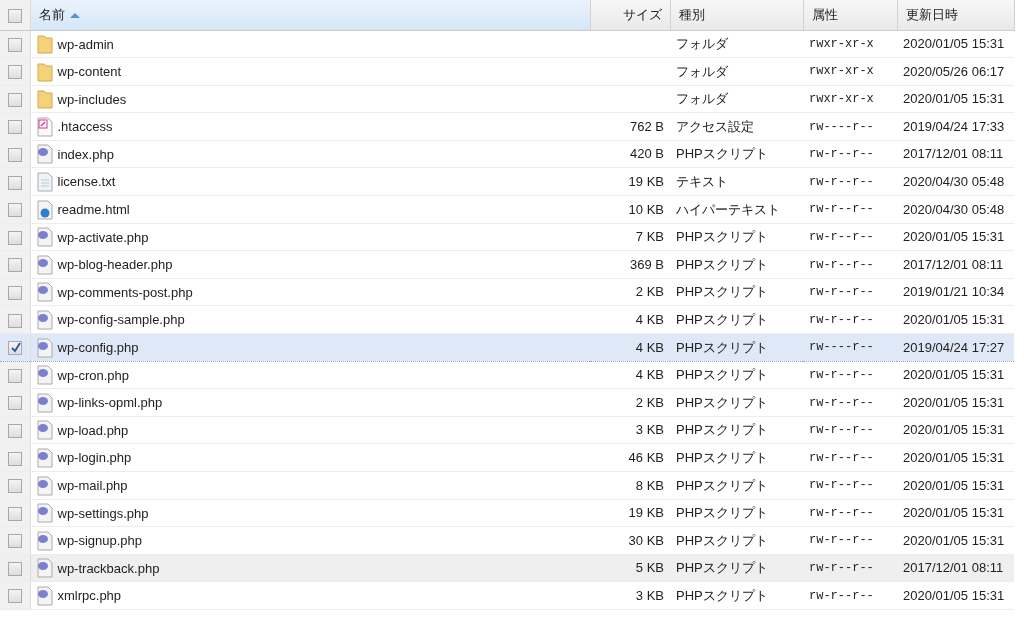 The width and height of the screenshot is (1024, 627). I want to click on modified-date: 2019/04/24 17:33, so click(955, 126).